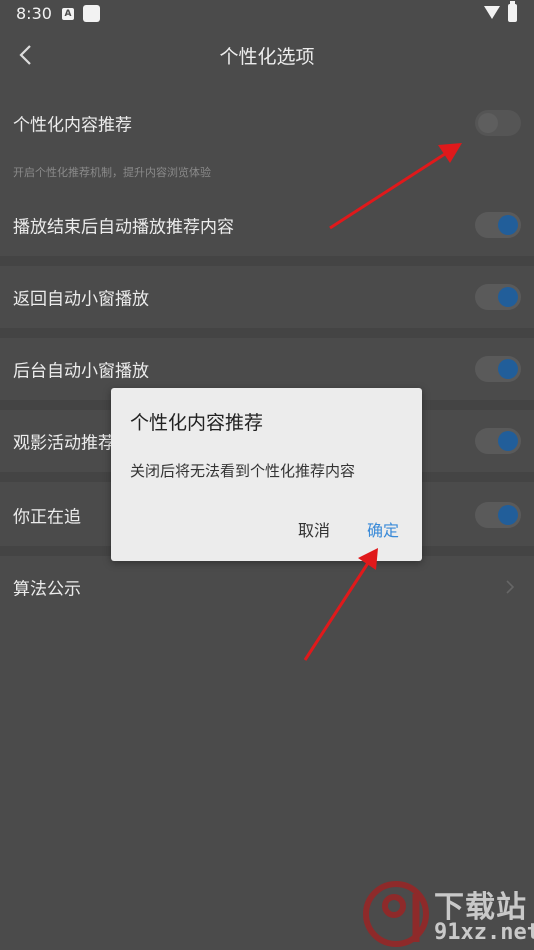  I want to click on arrow-to-confirm-icon, so click(340, 604).